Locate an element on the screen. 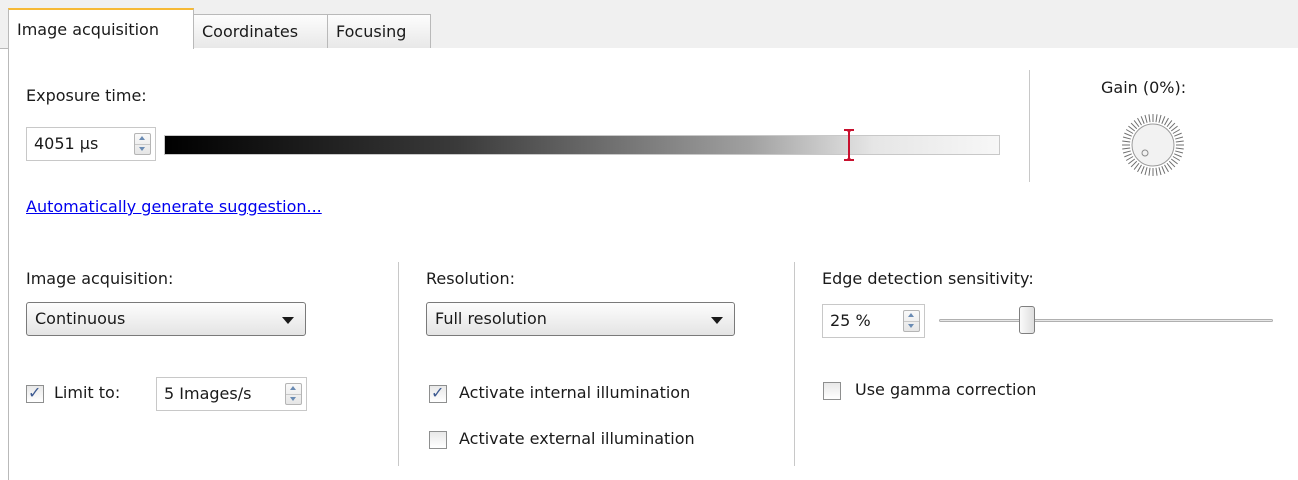 This screenshot has height=480, width=1298. limit-to-checkbox: ✓ is located at coordinates (35, 393).